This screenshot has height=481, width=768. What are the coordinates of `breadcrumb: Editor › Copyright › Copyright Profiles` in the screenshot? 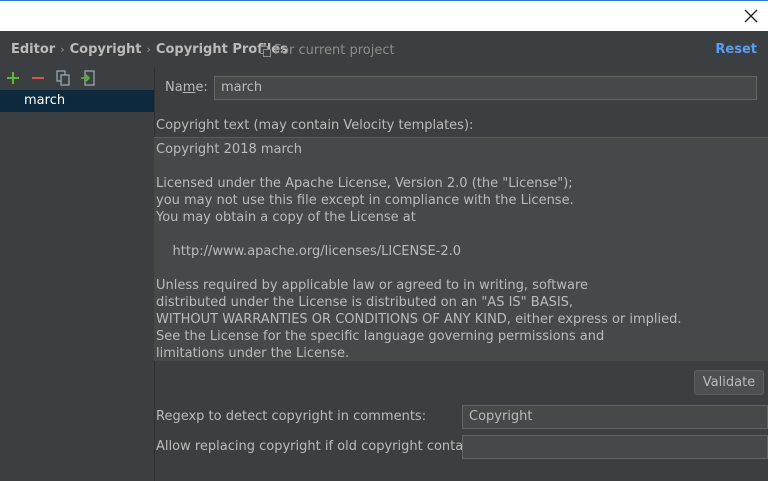 It's located at (149, 49).